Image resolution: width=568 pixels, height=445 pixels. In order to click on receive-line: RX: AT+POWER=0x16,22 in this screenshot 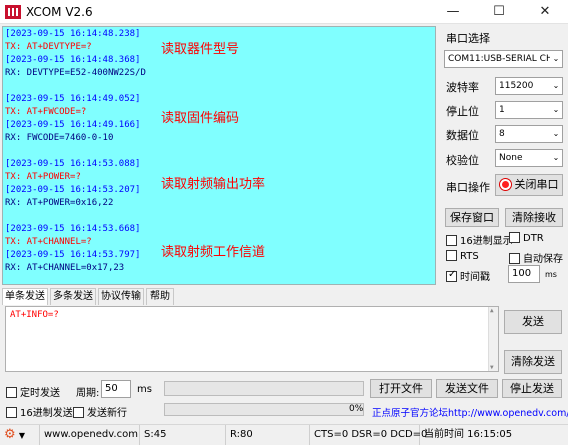, I will do `click(59, 203)`.